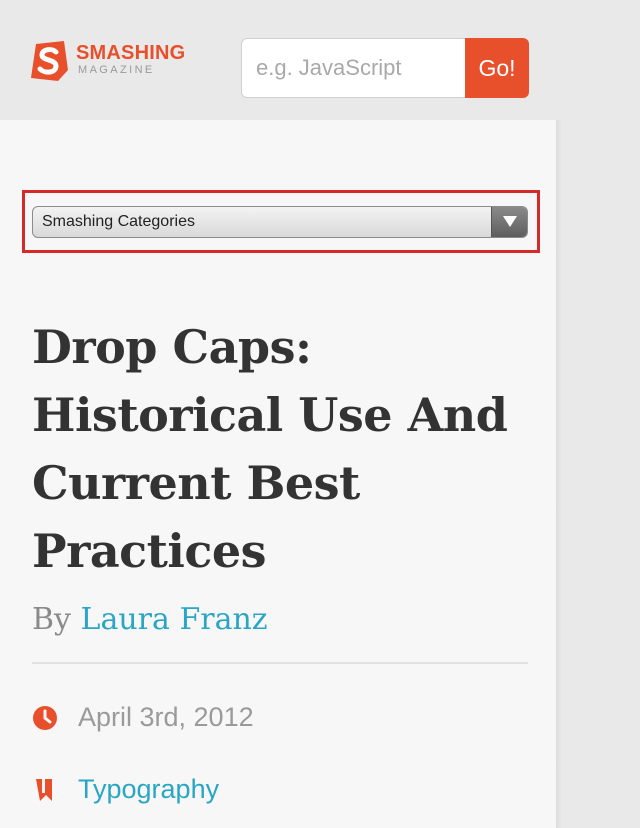 This screenshot has width=640, height=828. I want to click on logo-subline: MAGAZINE, so click(116, 70).